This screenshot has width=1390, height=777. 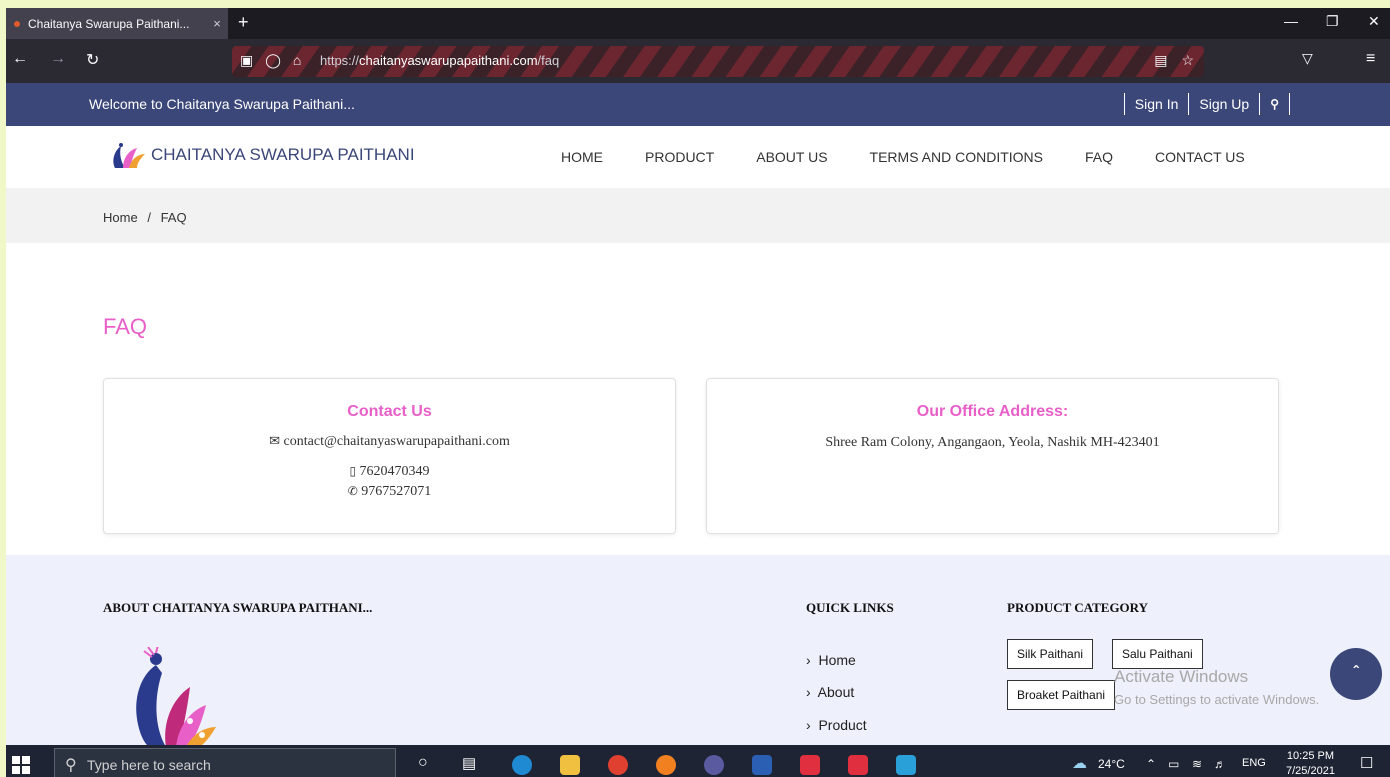 What do you see at coordinates (666, 765) in the screenshot?
I see `firefox-icon` at bounding box center [666, 765].